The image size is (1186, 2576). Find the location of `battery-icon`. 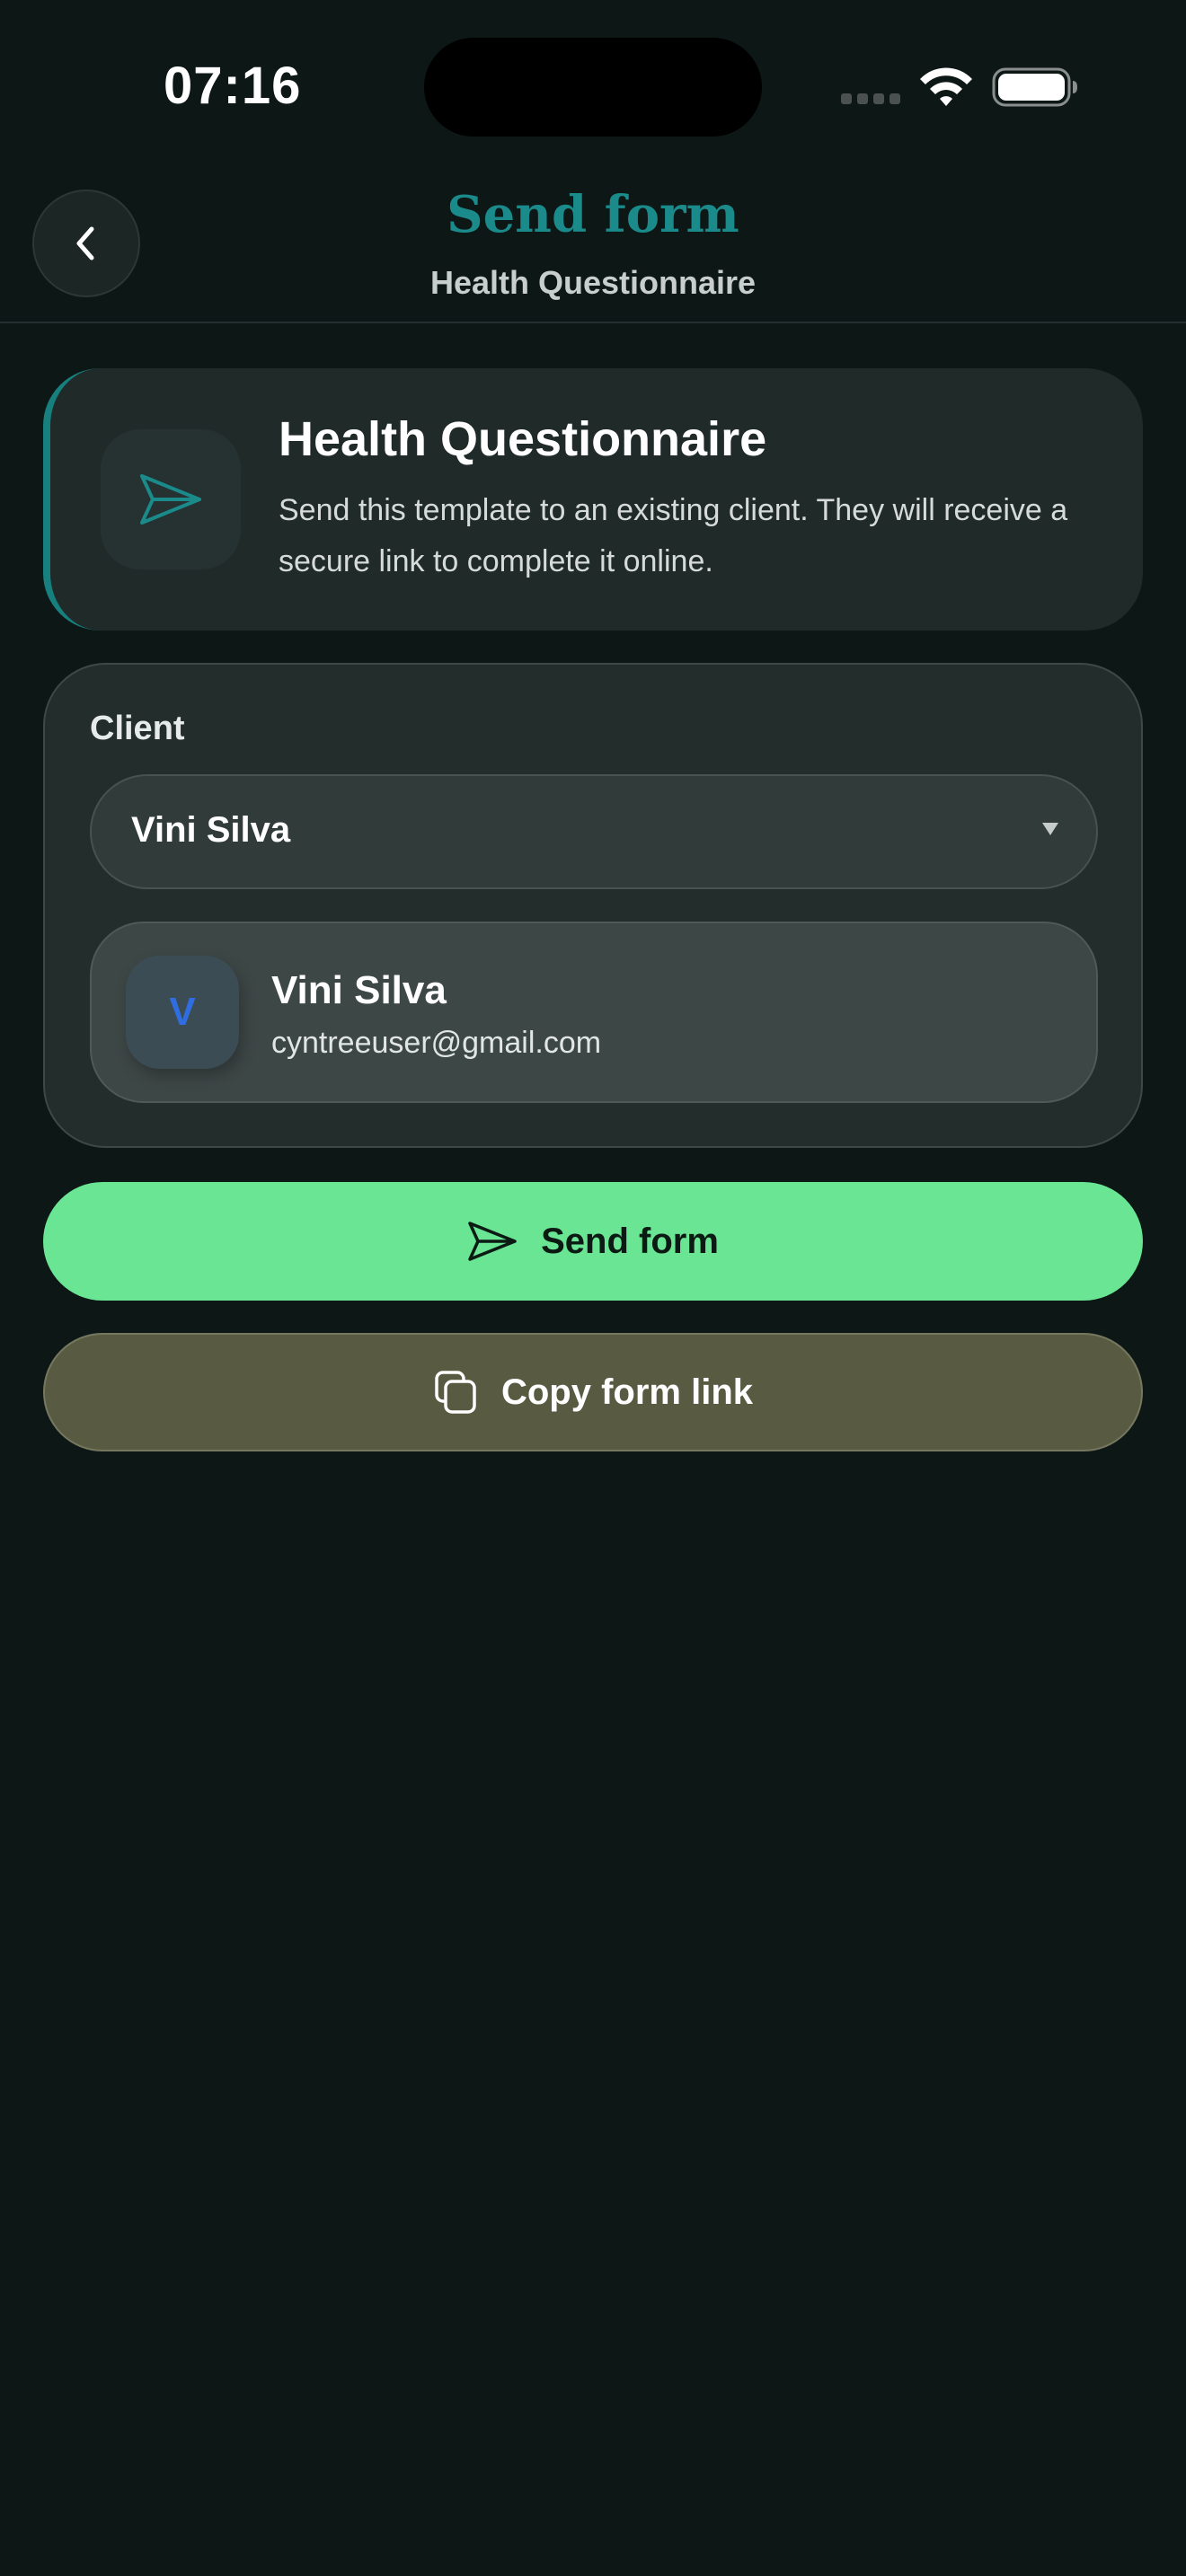

battery-icon is located at coordinates (1034, 87).